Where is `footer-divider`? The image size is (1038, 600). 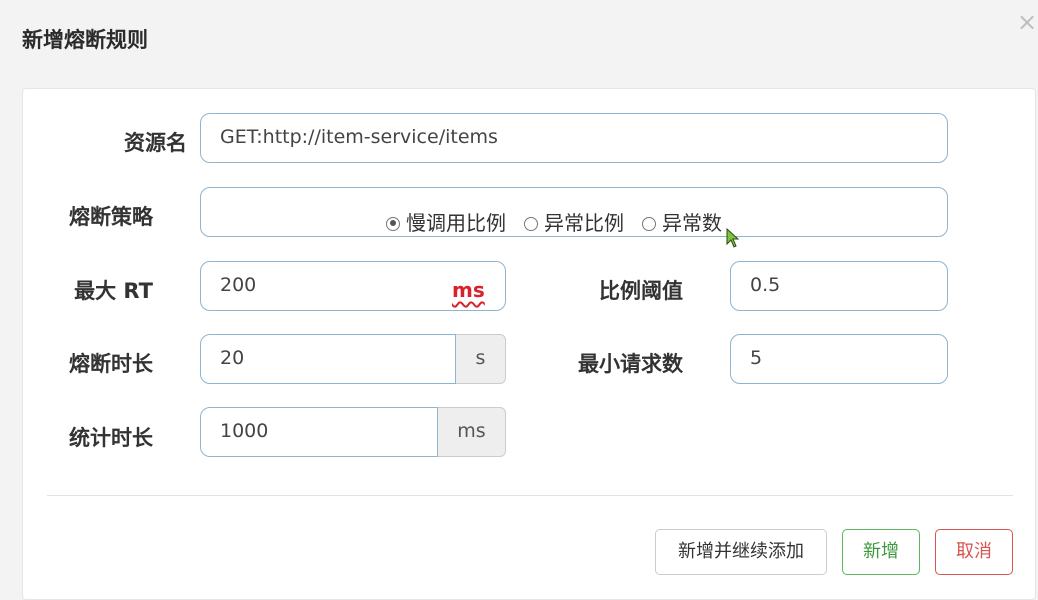 footer-divider is located at coordinates (530, 495).